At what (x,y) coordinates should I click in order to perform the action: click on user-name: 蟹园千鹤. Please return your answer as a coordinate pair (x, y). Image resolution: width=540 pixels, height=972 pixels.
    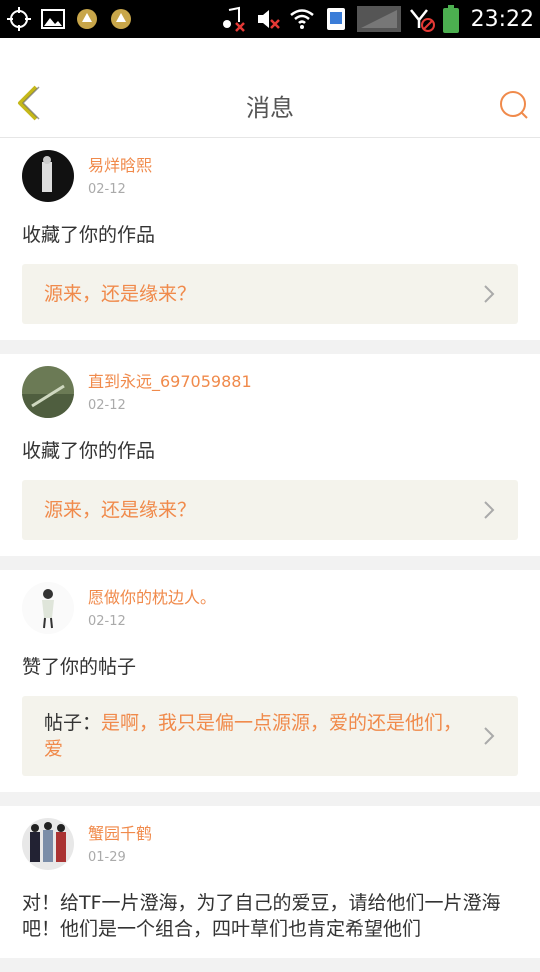
    Looking at the image, I should click on (120, 834).